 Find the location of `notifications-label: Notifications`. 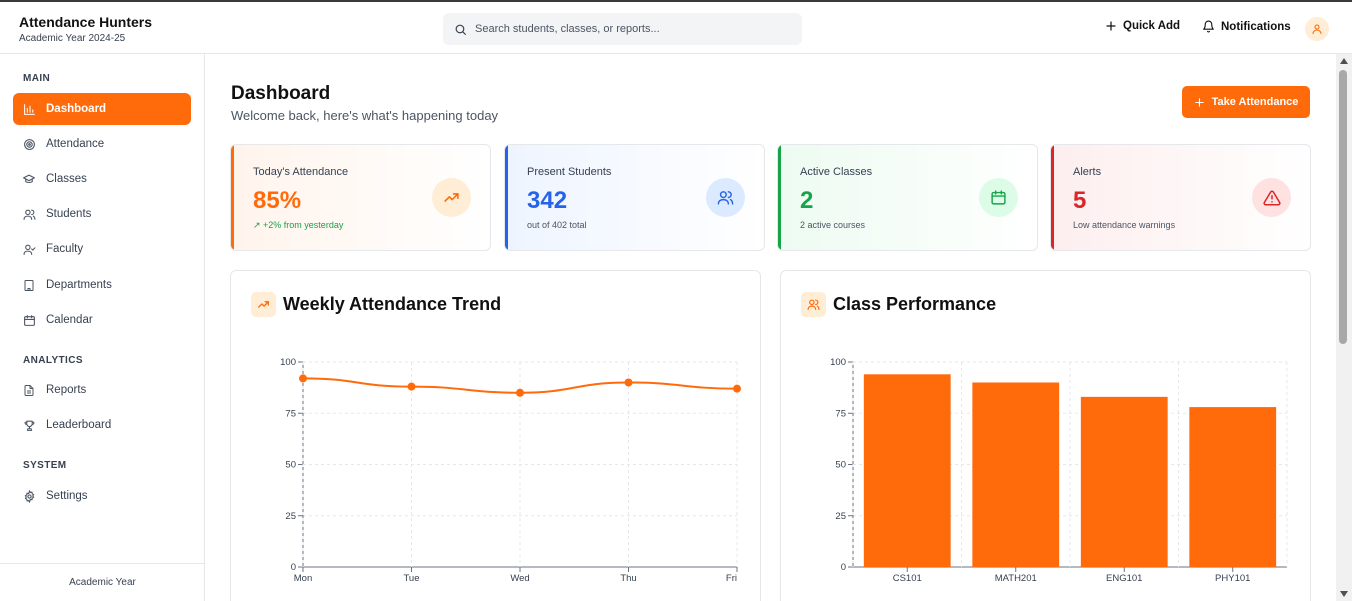

notifications-label: Notifications is located at coordinates (1256, 26).